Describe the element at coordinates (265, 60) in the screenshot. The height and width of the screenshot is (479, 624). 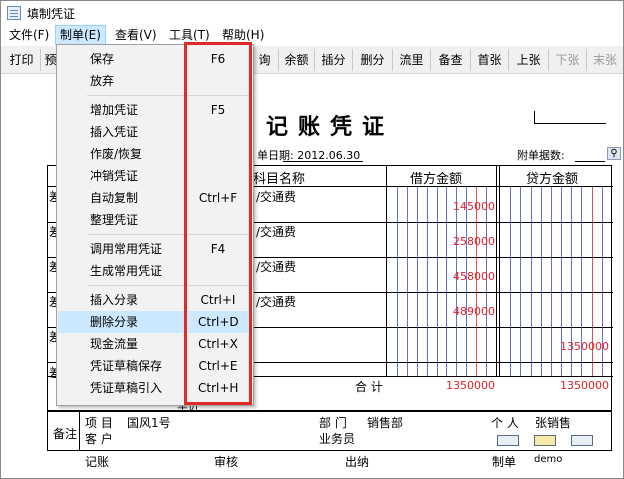
I see `toolbar-query-button: 询` at that location.